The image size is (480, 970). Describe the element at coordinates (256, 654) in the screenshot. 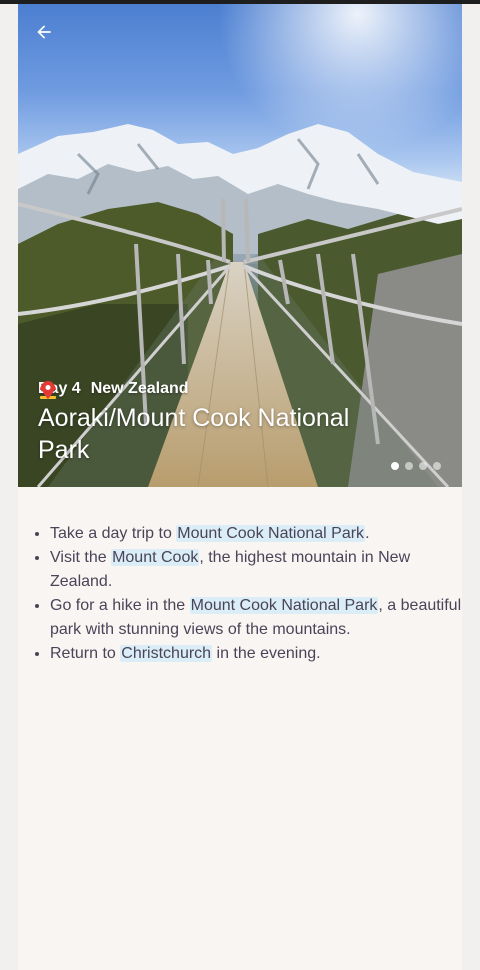

I see `itinerary-item: Return to Christchurch in the evening.` at that location.